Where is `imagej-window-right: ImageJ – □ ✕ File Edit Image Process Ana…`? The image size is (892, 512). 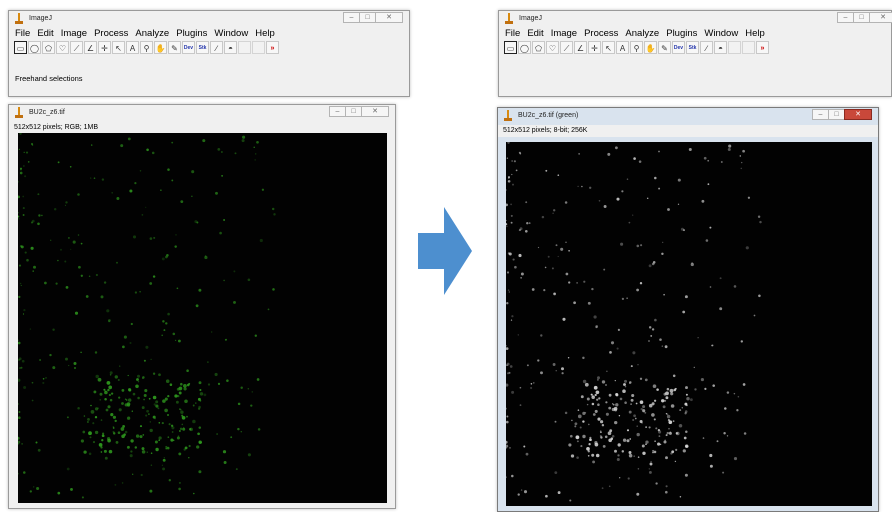 imagej-window-right: ImageJ – □ ✕ File Edit Image Process Ana… is located at coordinates (695, 53).